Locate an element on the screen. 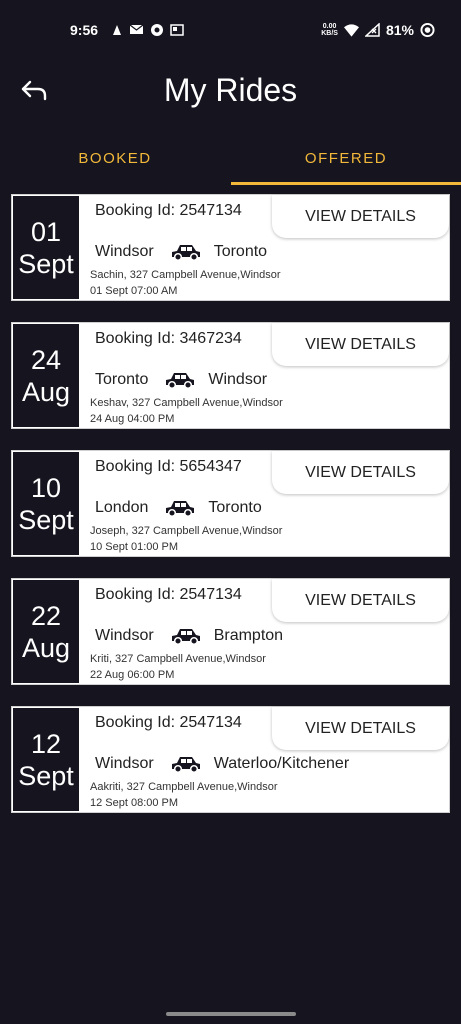 This screenshot has height=1024, width=461. route-from: London is located at coordinates (122, 507).